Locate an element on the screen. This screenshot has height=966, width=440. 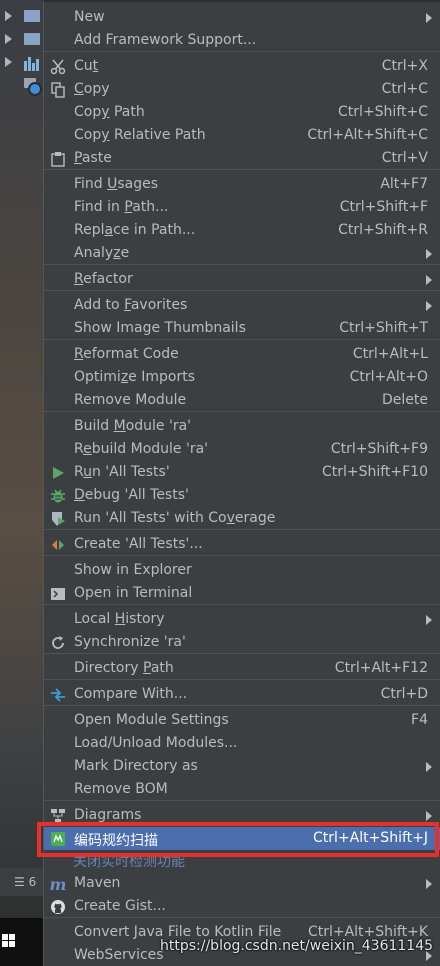
menu-item-label: Maven is located at coordinates (97, 883).